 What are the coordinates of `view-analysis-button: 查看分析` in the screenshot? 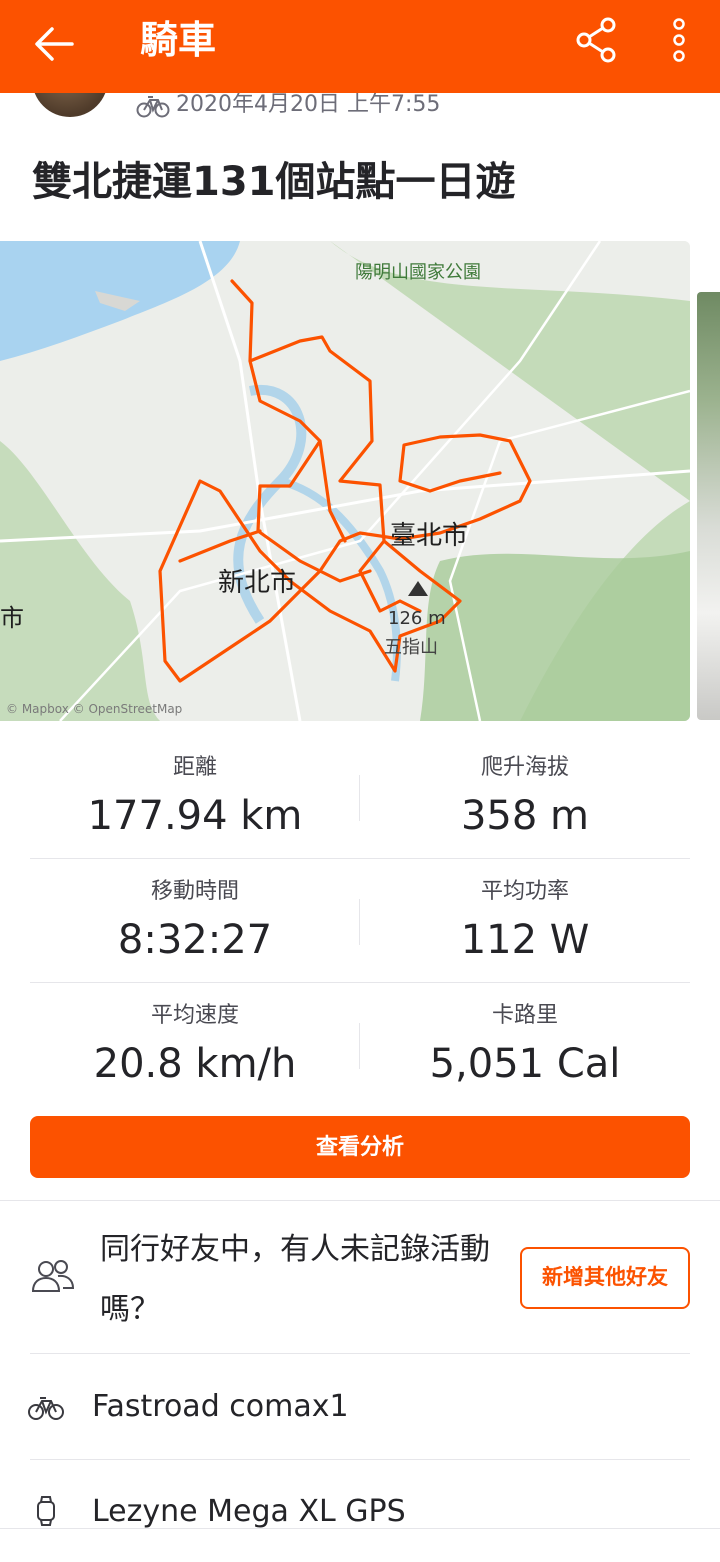 It's located at (360, 1147).